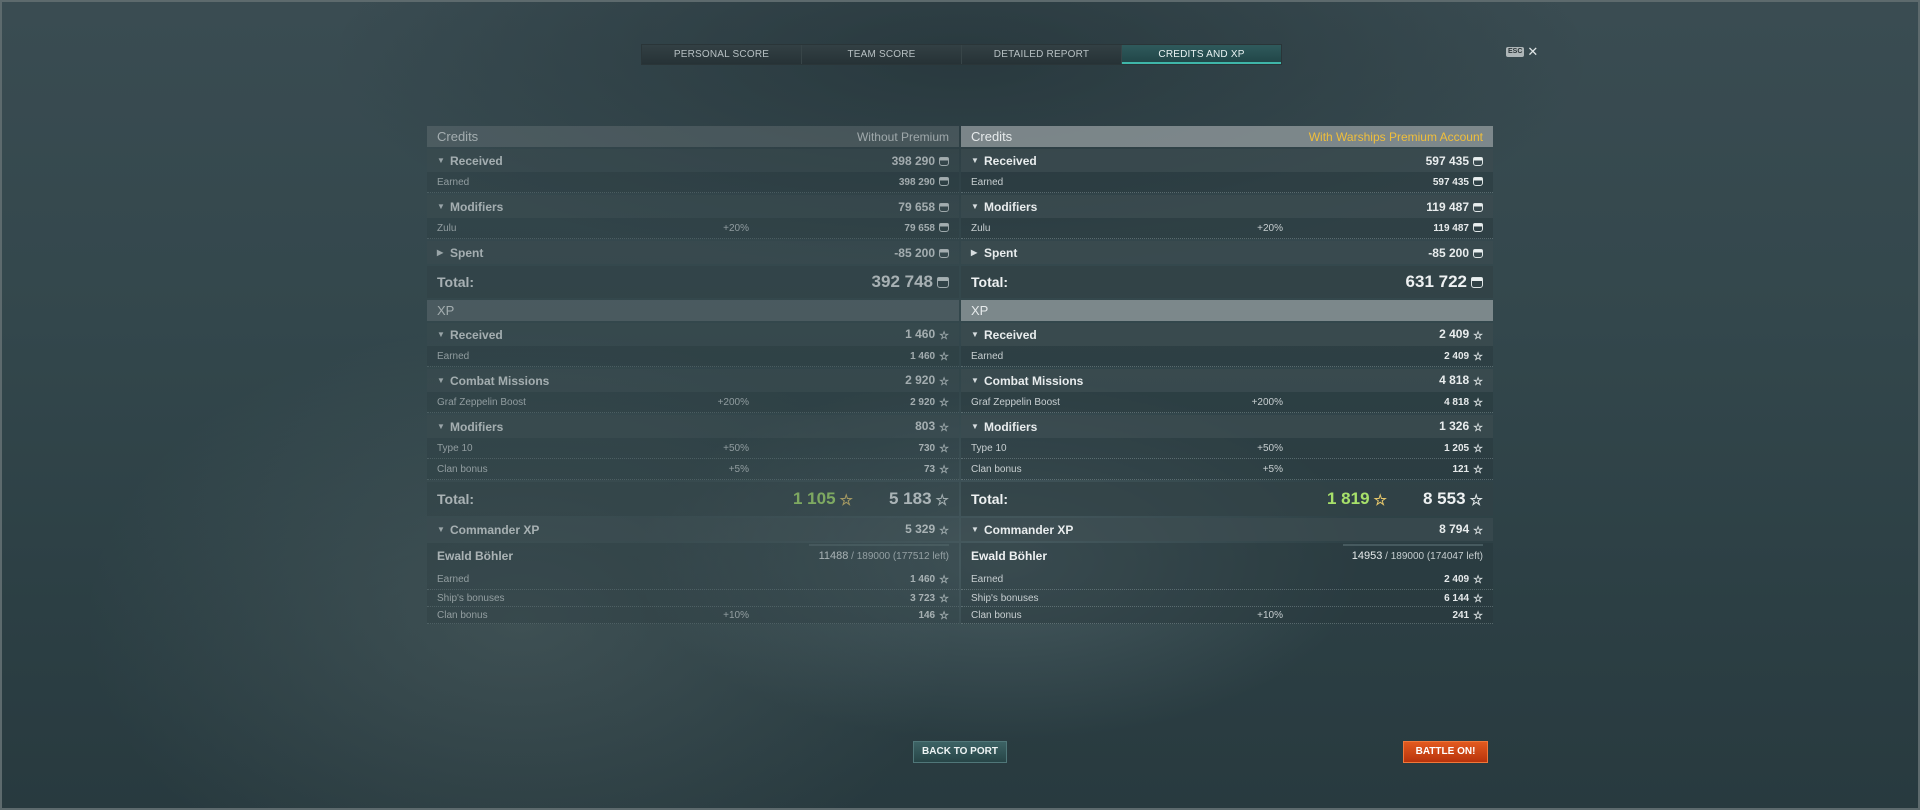  What do you see at coordinates (693, 282) in the screenshot?
I see `credits-total: Total: 392 748` at bounding box center [693, 282].